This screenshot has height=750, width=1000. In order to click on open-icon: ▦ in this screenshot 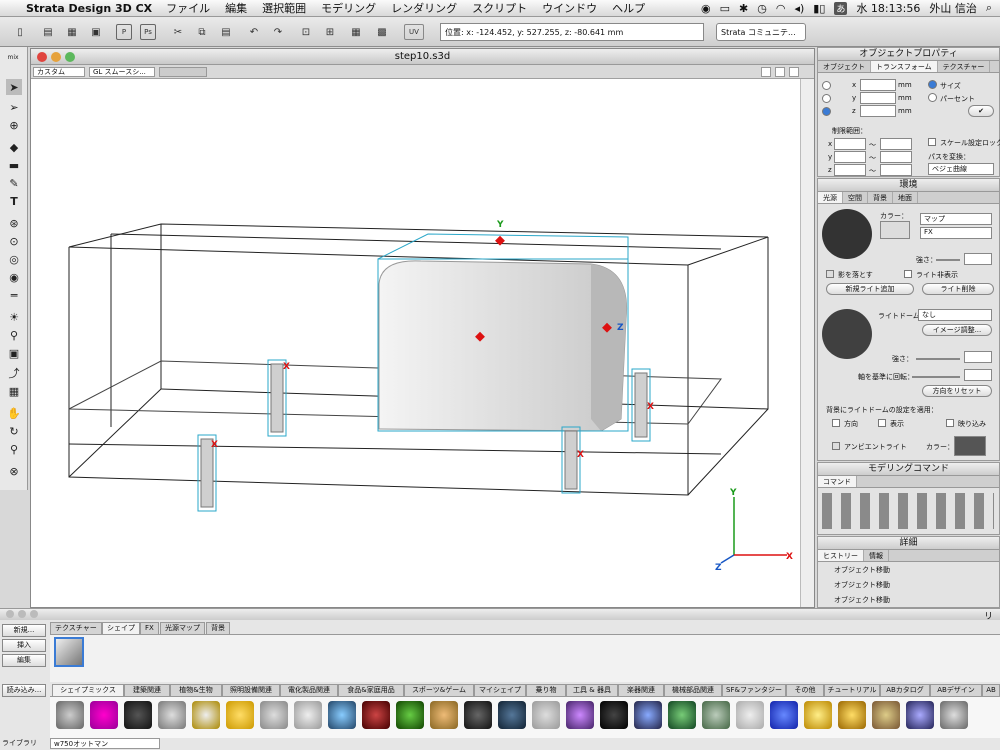, I will do `click(72, 32)`.